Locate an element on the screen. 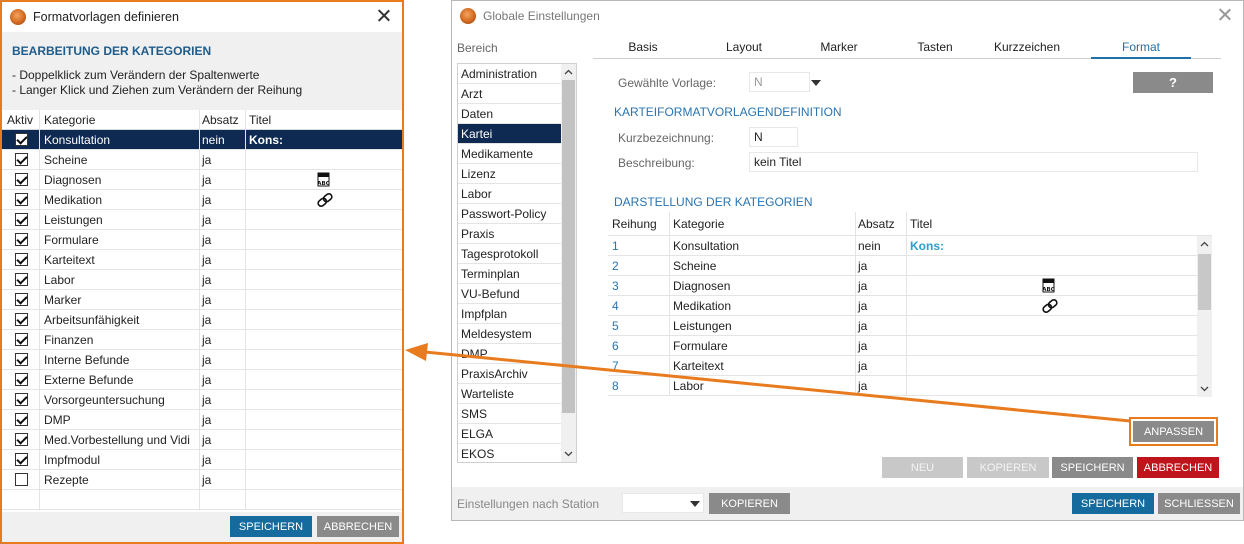  column-header-titel: Titel is located at coordinates (1051, 224).